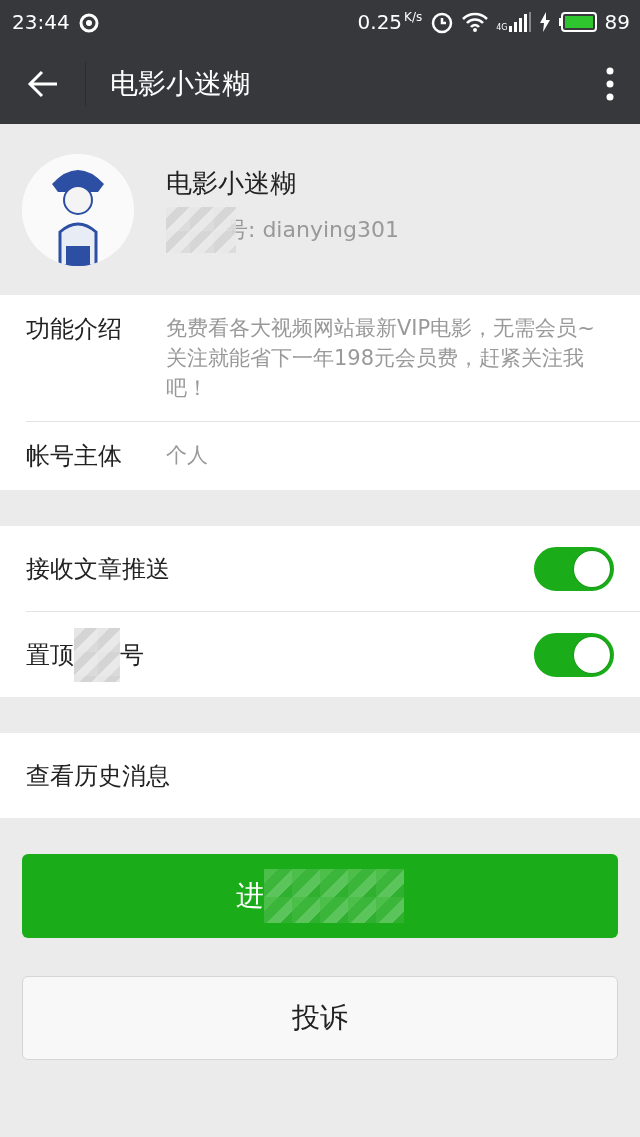 The height and width of the screenshot is (1137, 640). I want to click on row-label: 接收文章推送, so click(98, 569).